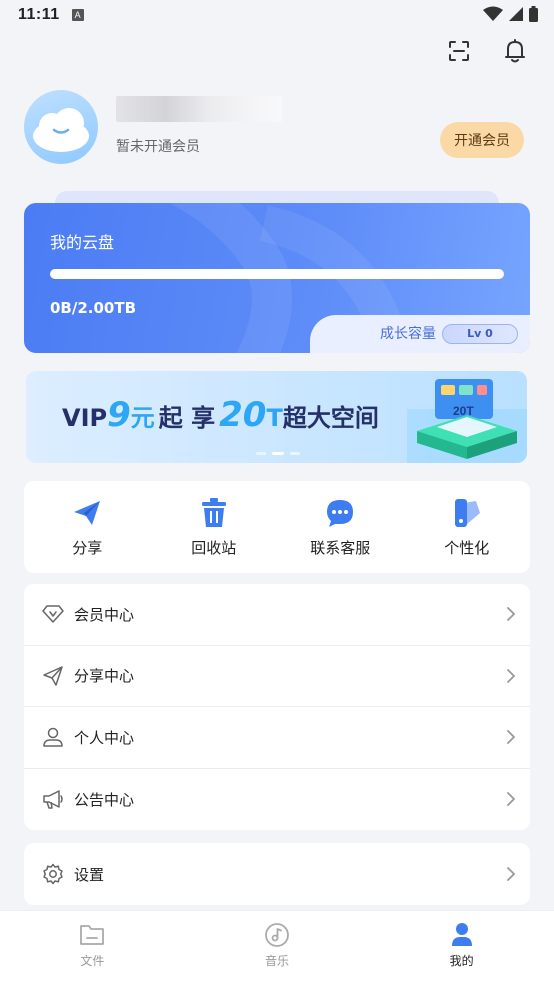 The width and height of the screenshot is (554, 984). I want to click on vip-diamond-icon, so click(53, 614).